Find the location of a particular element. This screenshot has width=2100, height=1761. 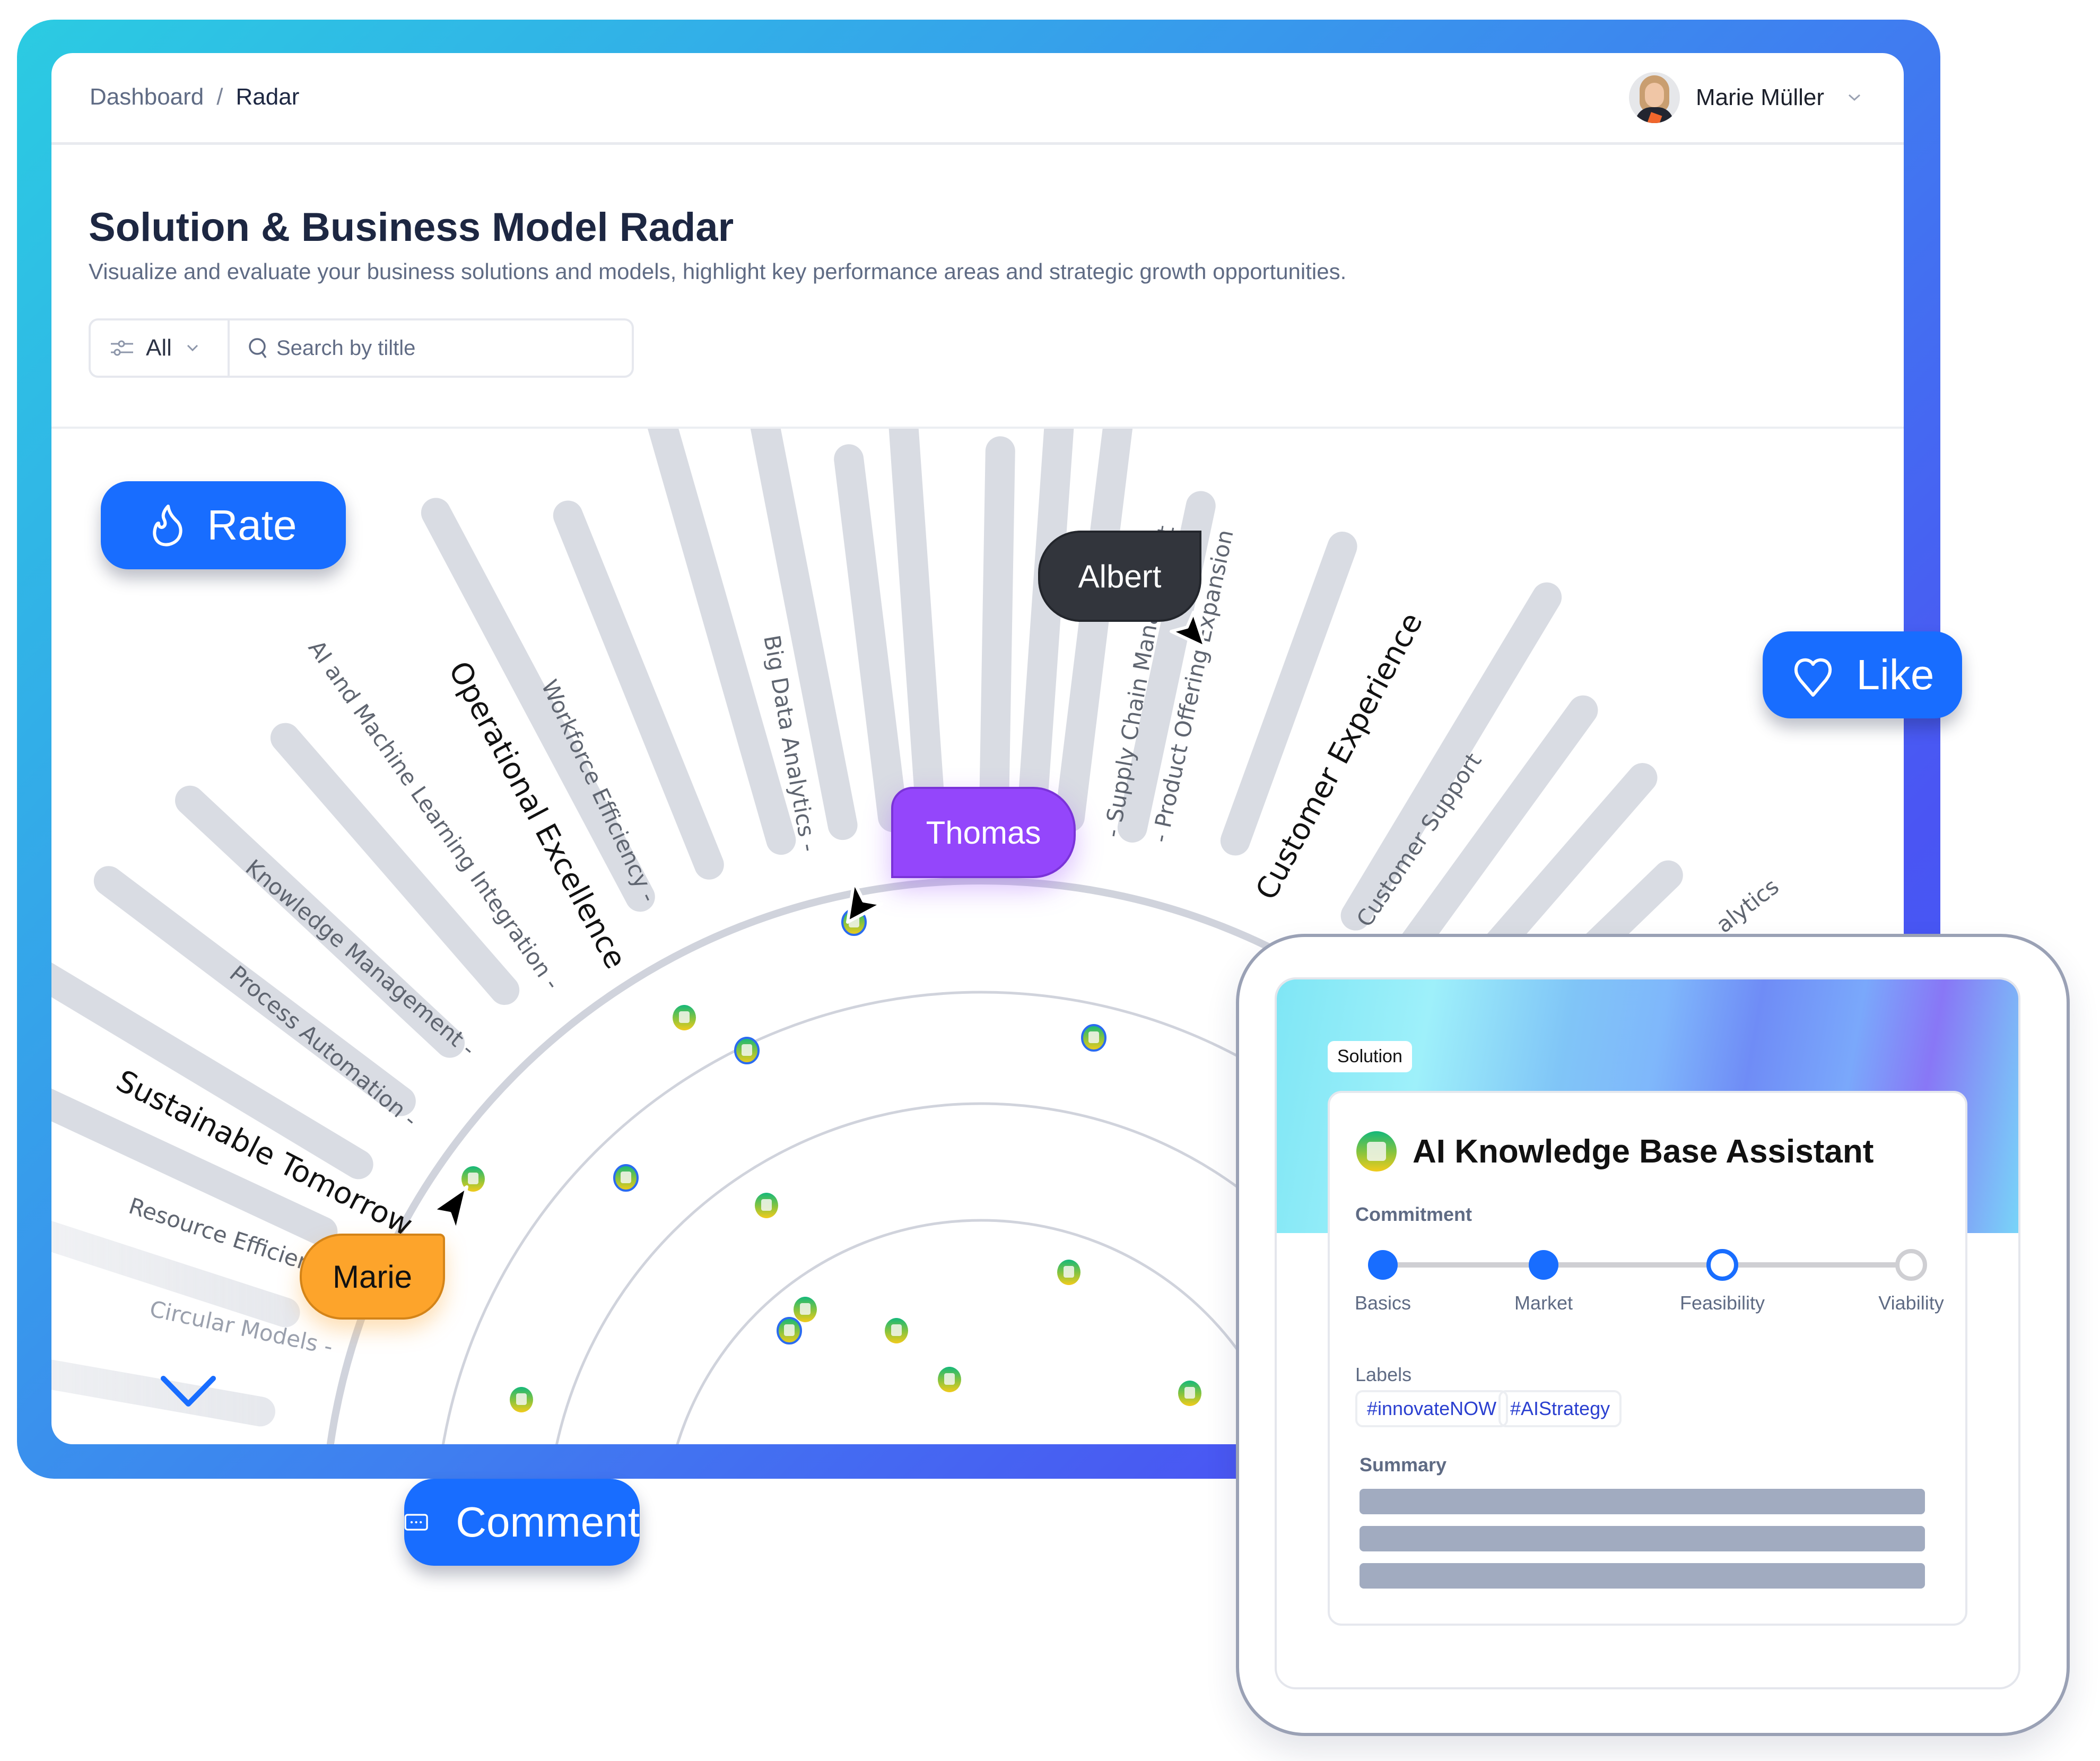

radar-category-label: Customer Support is located at coordinates (1419, 840).